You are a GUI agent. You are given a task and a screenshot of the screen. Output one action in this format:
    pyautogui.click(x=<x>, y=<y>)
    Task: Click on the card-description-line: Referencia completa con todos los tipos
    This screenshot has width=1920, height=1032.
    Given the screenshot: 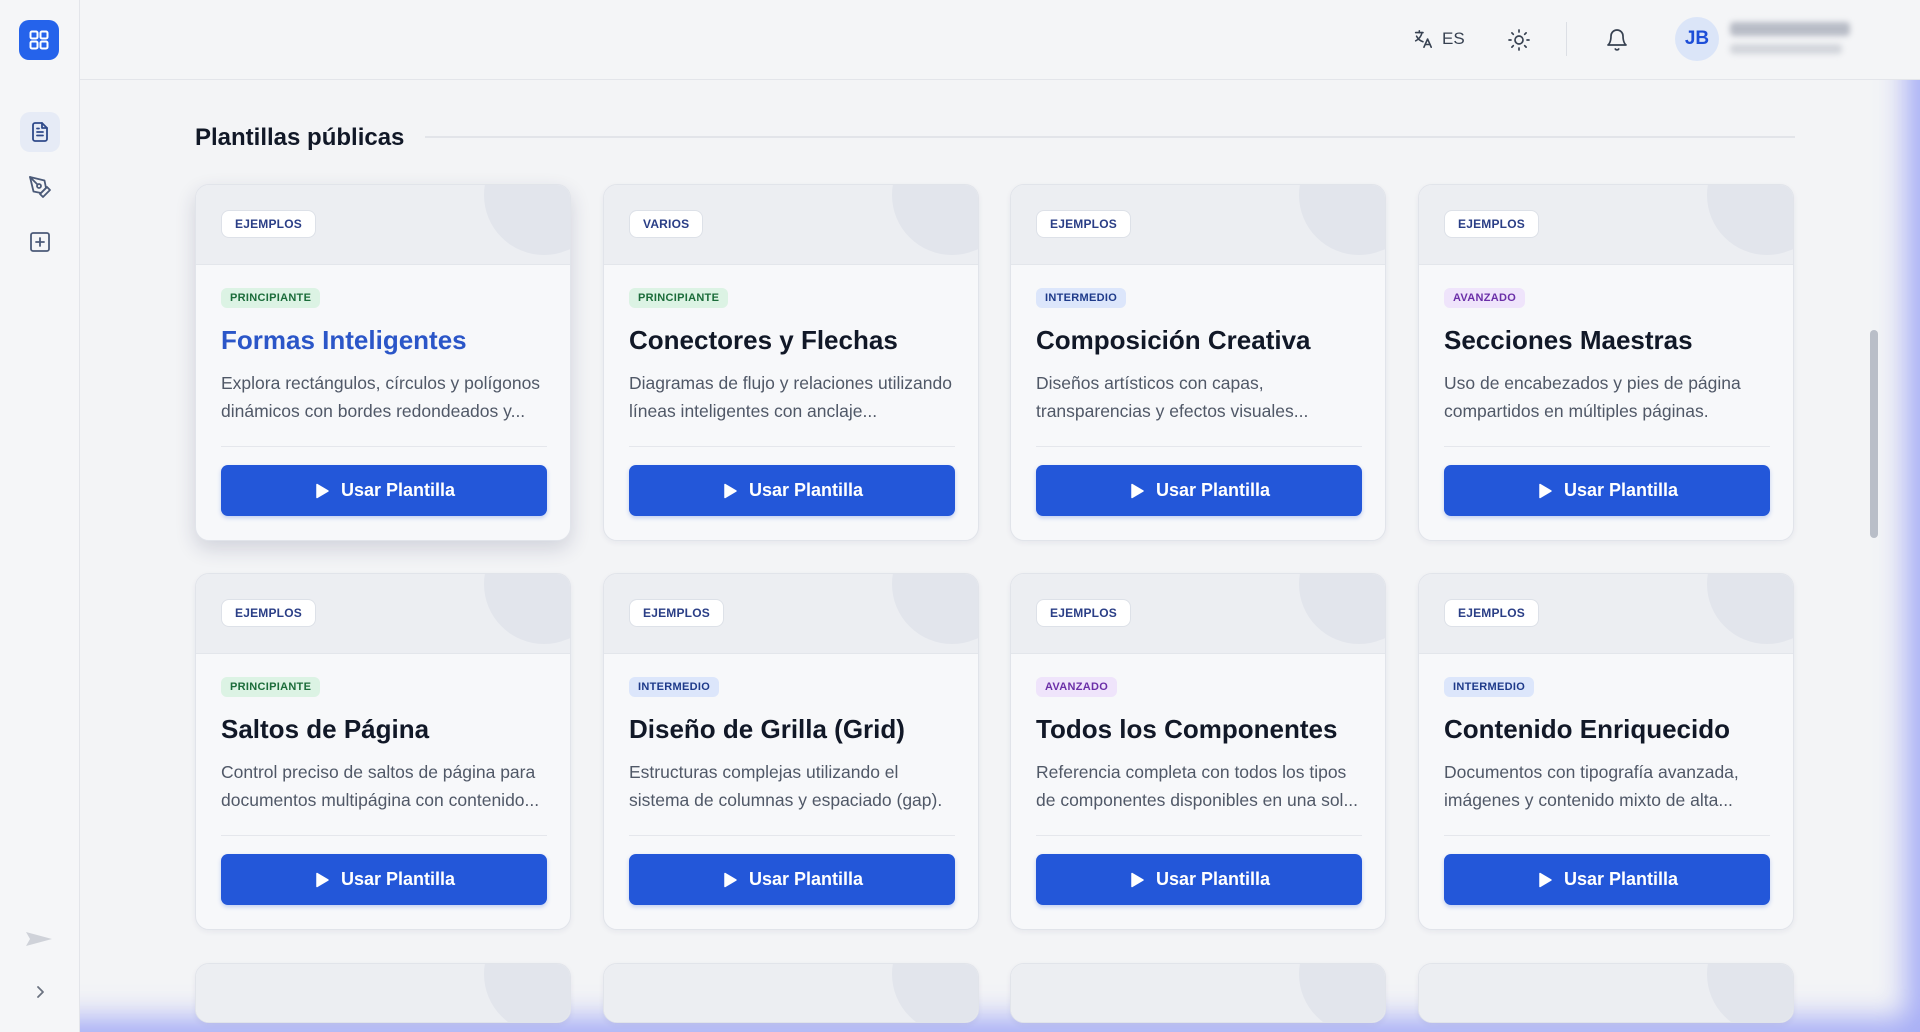 What is the action you would take?
    pyautogui.click(x=1191, y=772)
    